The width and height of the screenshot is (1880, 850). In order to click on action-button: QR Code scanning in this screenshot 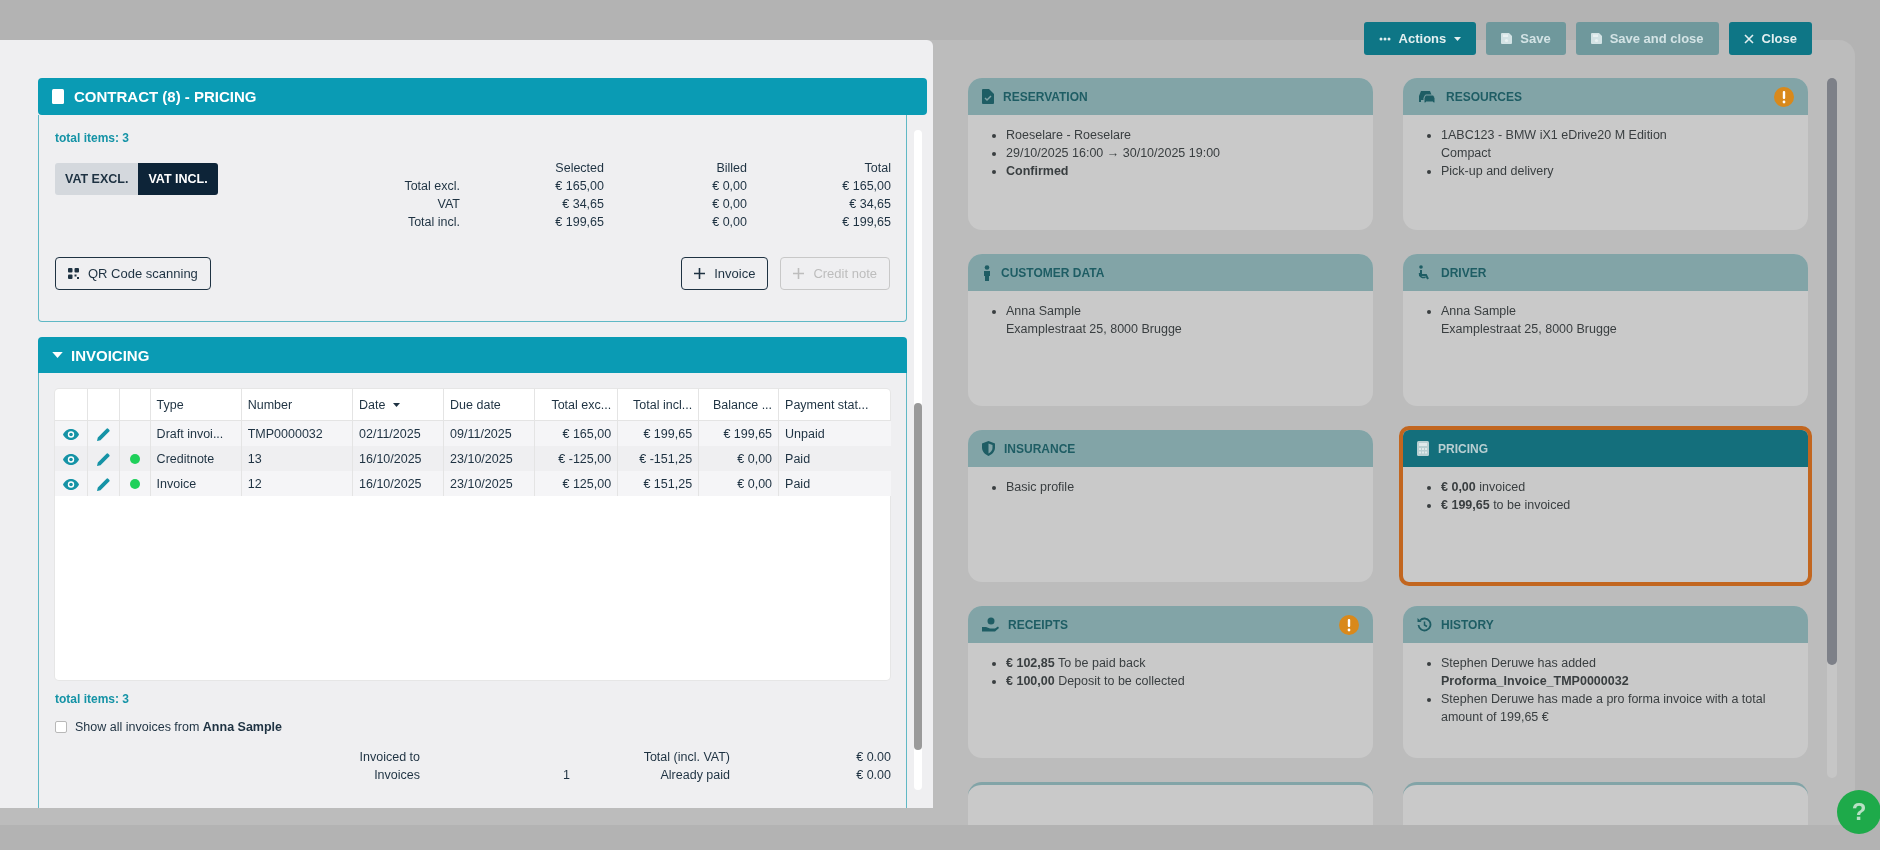, I will do `click(133, 273)`.